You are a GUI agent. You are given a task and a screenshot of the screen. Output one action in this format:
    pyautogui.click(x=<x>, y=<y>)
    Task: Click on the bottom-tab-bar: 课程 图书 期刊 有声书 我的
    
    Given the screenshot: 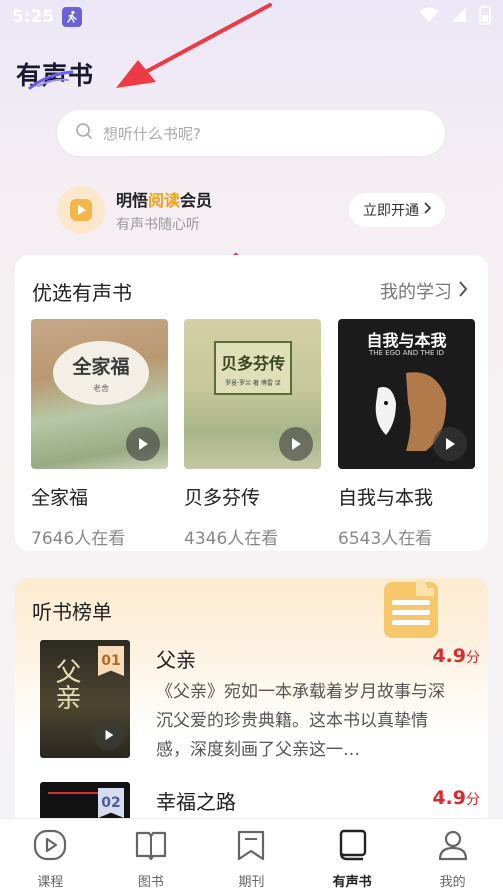 What is the action you would take?
    pyautogui.click(x=251, y=857)
    